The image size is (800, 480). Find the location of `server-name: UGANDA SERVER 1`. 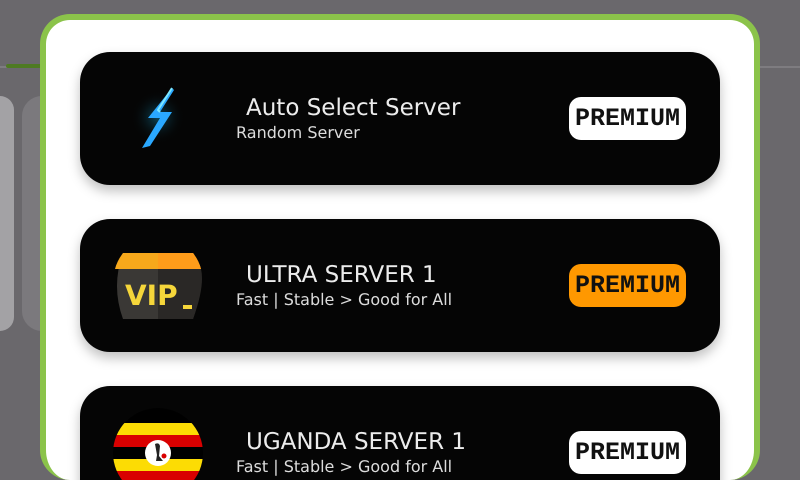

server-name: UGANDA SERVER 1 is located at coordinates (356, 442).